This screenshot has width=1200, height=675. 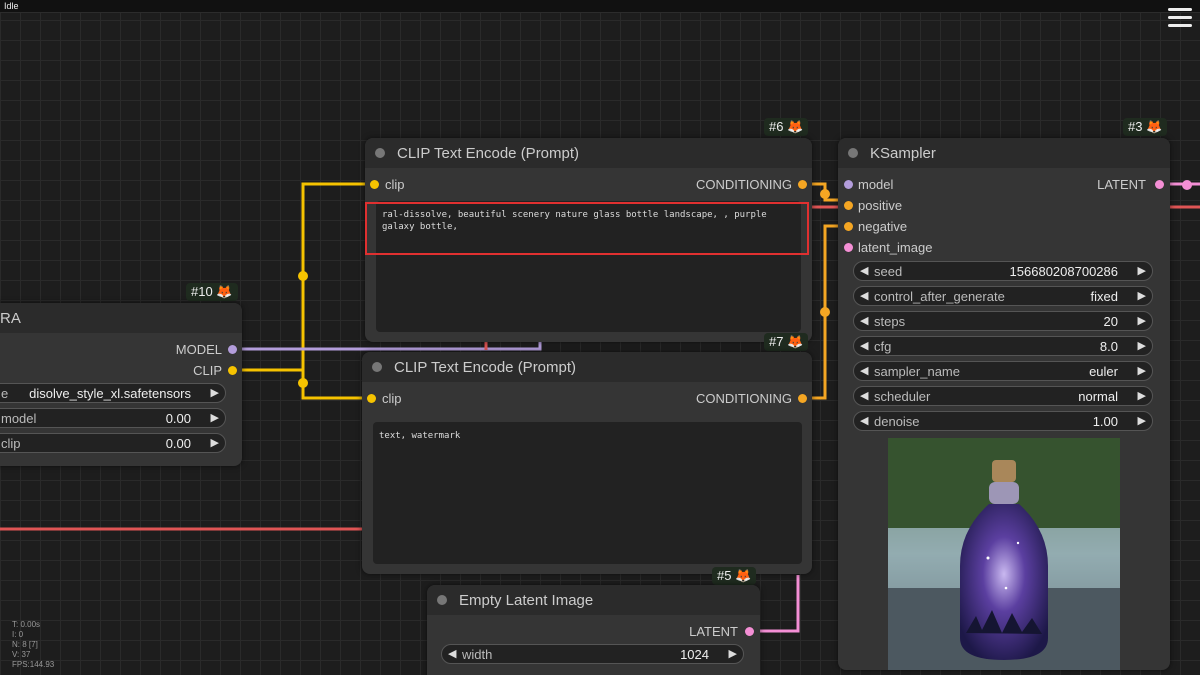 What do you see at coordinates (113, 443) in the screenshot?
I see `strength-clip-widget: clip 0.00 ▶` at bounding box center [113, 443].